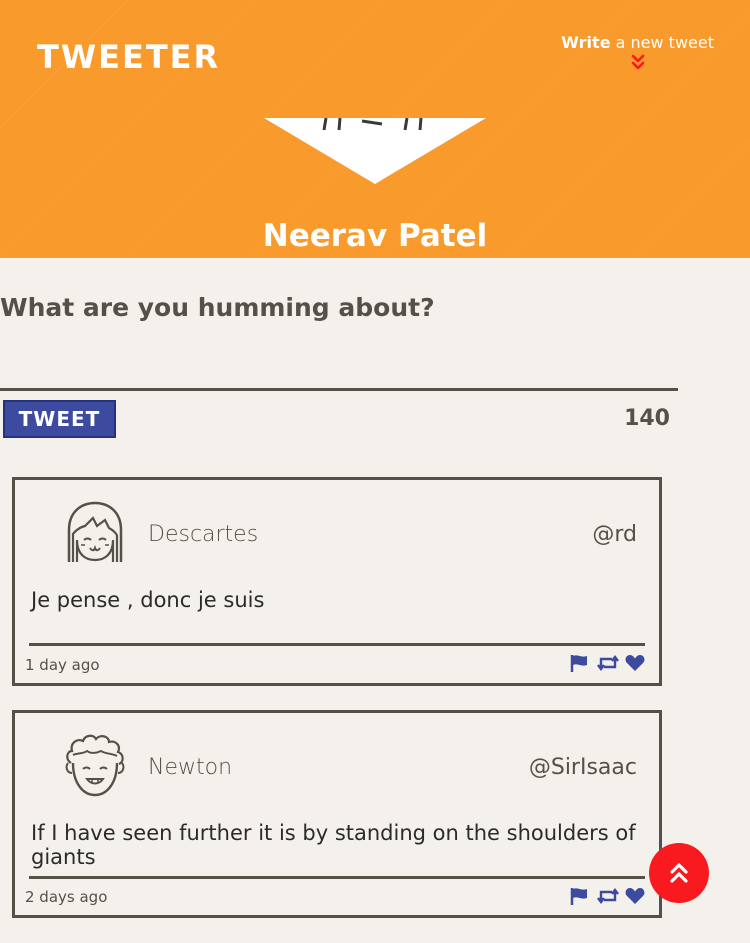 This screenshot has height=943, width=750. Describe the element at coordinates (95, 531) in the screenshot. I see `girl-avatar-icon` at that location.